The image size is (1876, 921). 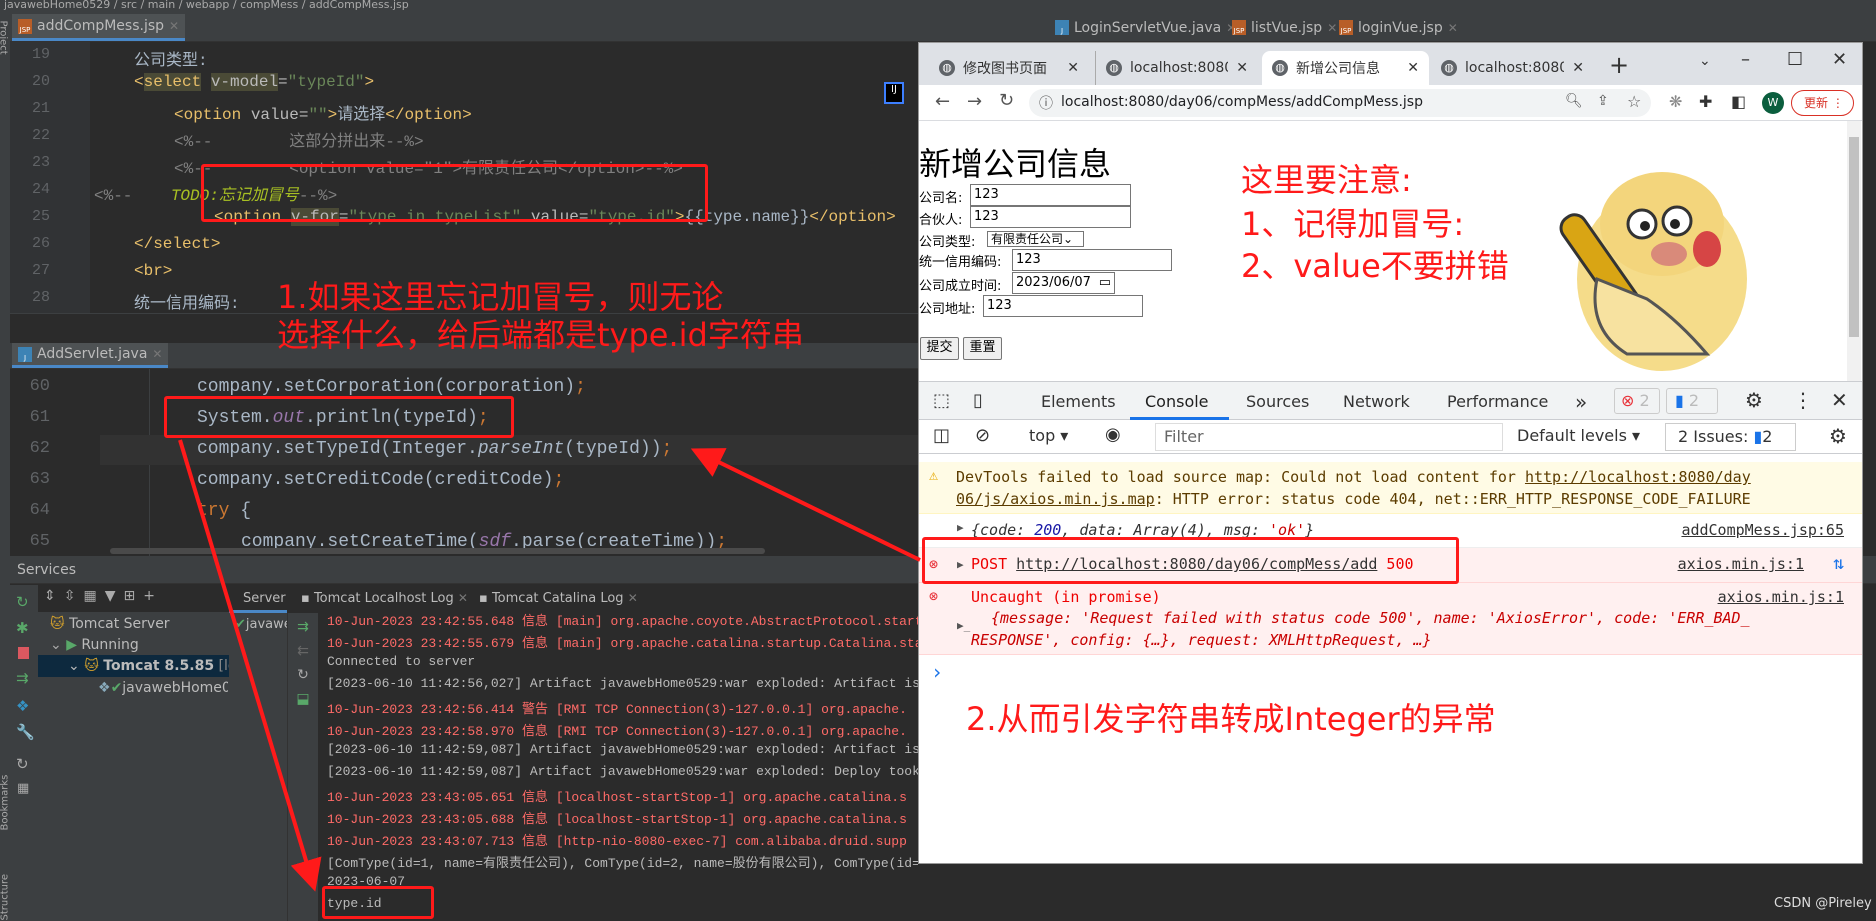 What do you see at coordinates (5, 886) in the screenshot?
I see `structure-tool-tab: Structure` at bounding box center [5, 886].